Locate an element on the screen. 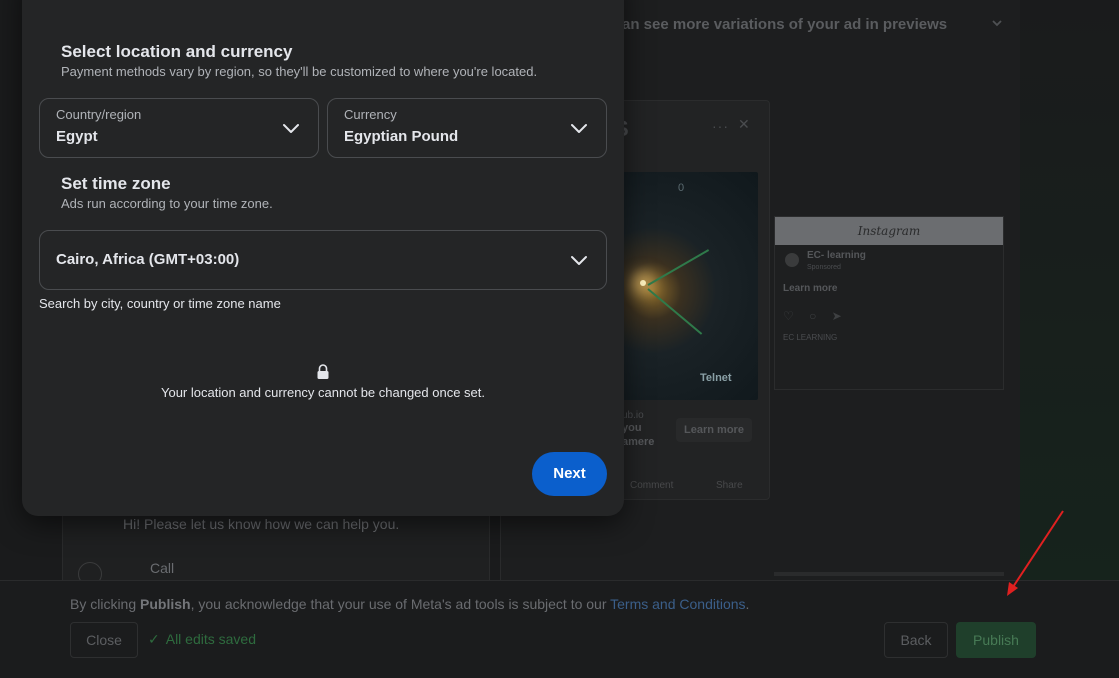  timezone-select: Cairo, Africa (GMT+03:00) is located at coordinates (323, 260).